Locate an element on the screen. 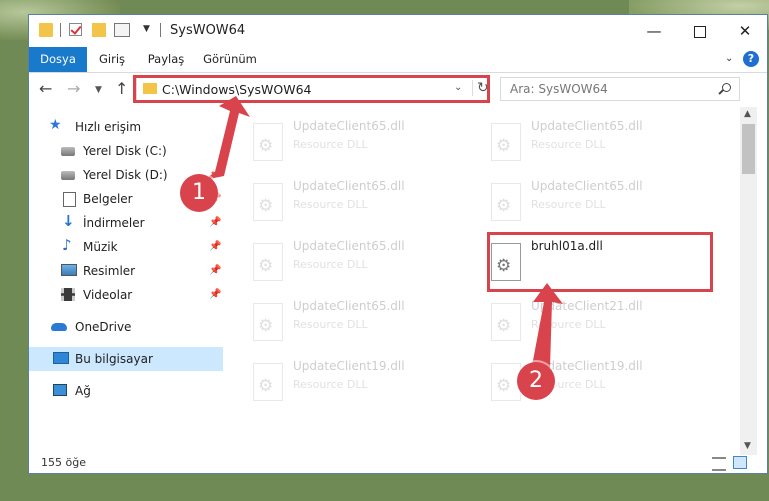 The image size is (769, 501). sidebar-item-local-disk-c: Yerel Disk (C:) is located at coordinates (126, 151).